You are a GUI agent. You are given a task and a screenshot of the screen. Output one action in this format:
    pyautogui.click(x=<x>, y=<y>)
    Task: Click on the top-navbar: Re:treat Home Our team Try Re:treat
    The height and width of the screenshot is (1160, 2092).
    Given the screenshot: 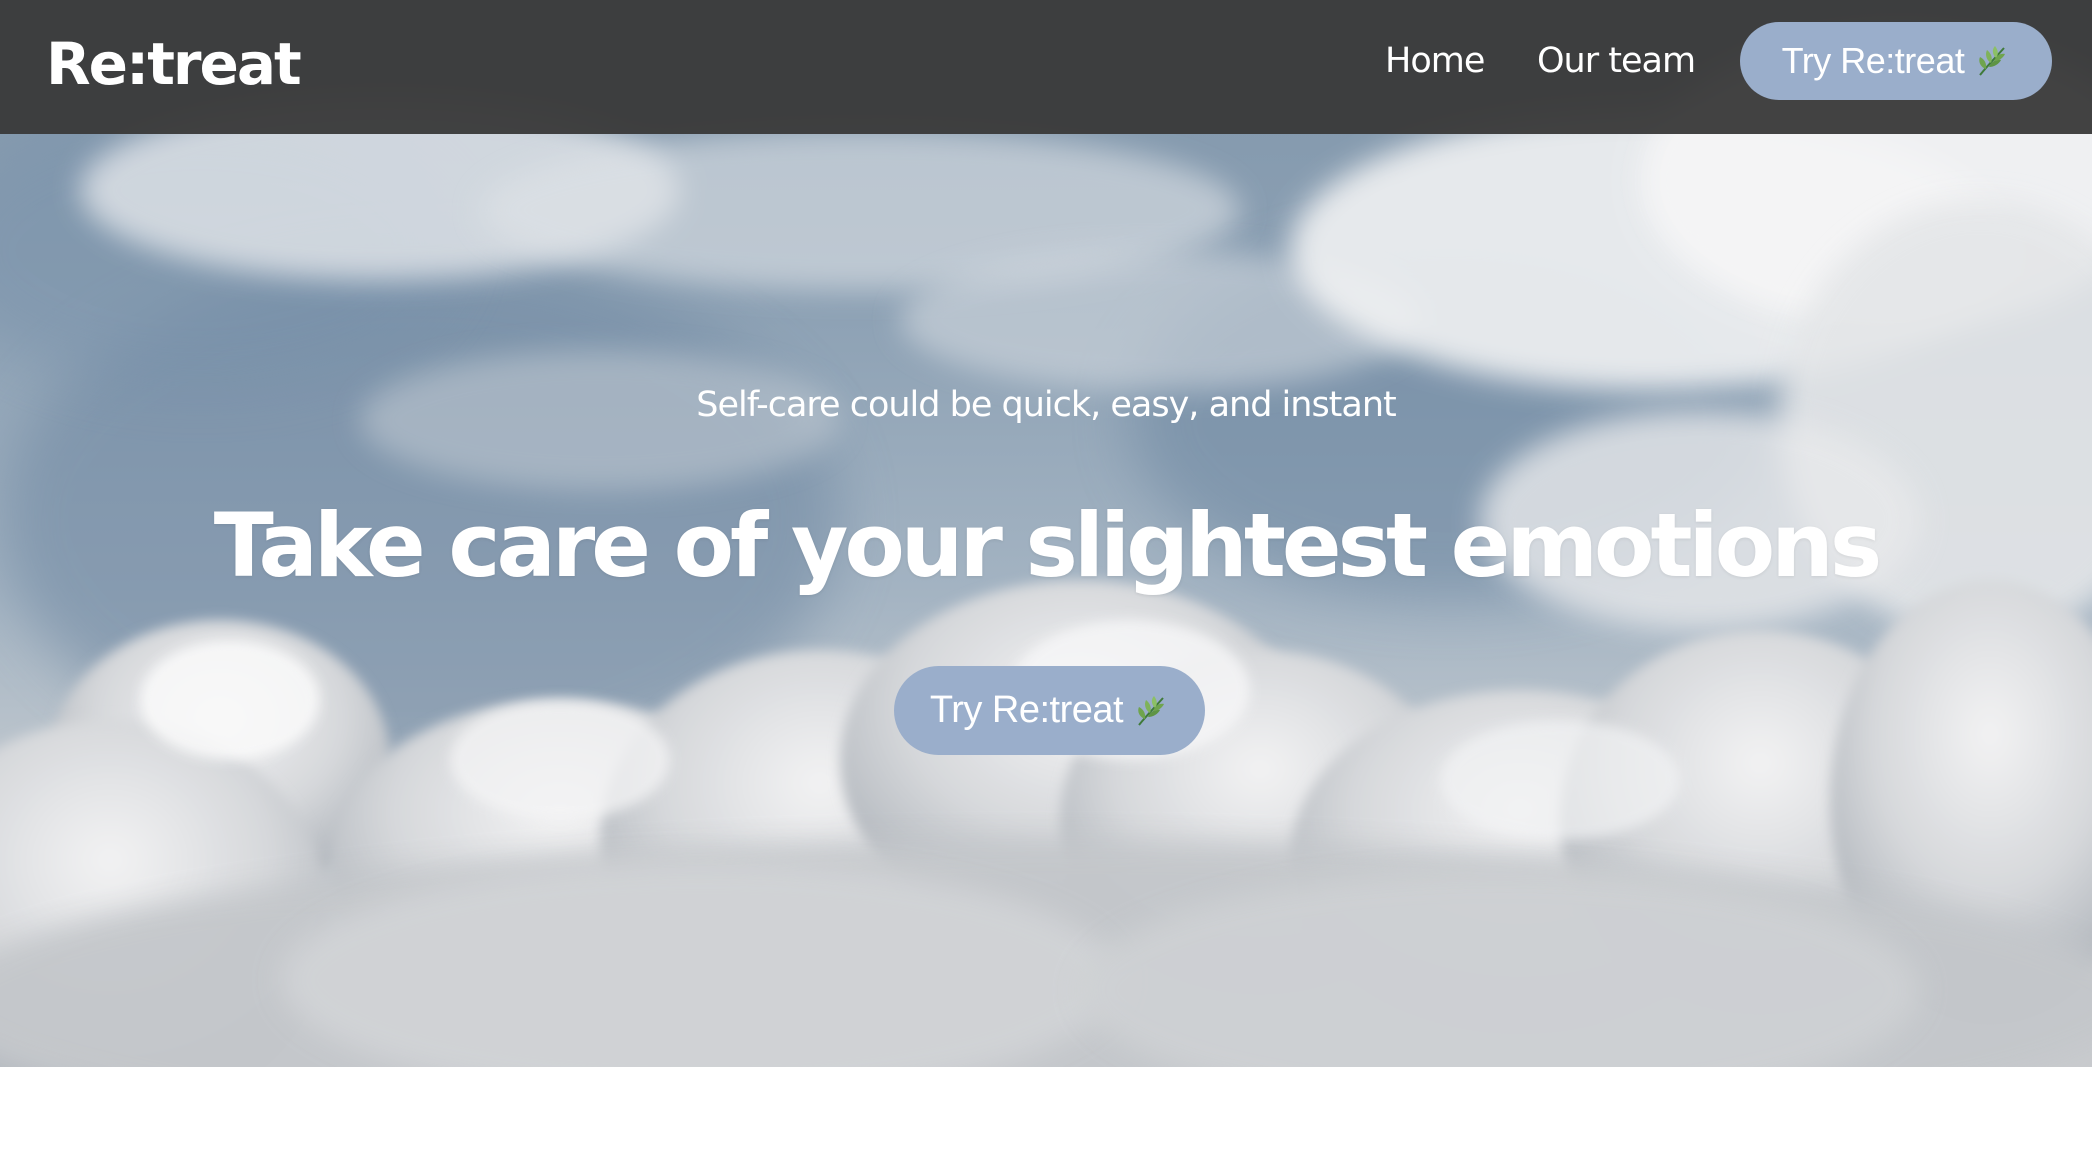 What is the action you would take?
    pyautogui.click(x=1046, y=67)
    